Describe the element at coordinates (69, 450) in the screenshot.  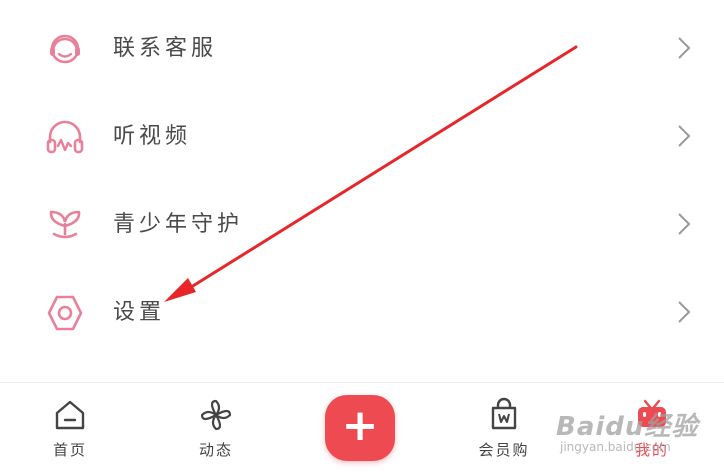
I see `tab-label: 首页` at that location.